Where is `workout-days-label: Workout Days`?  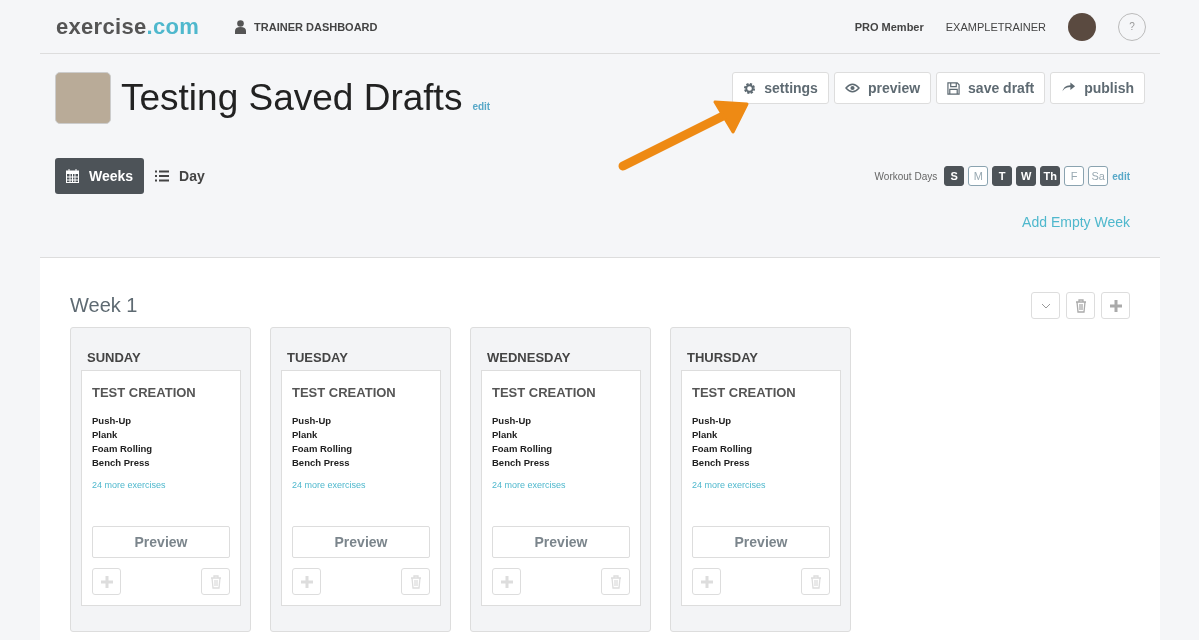
workout-days-label: Workout Days is located at coordinates (906, 176).